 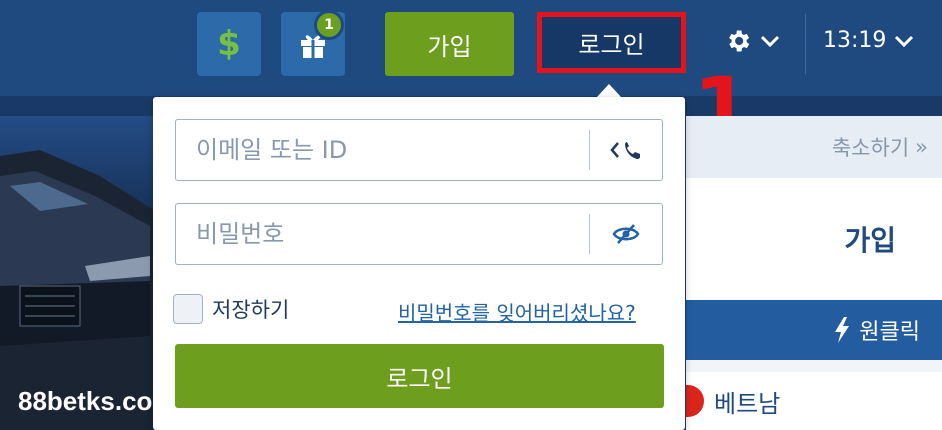 What do you see at coordinates (889, 332) in the screenshot?
I see `oneclick-label: 원클릭` at bounding box center [889, 332].